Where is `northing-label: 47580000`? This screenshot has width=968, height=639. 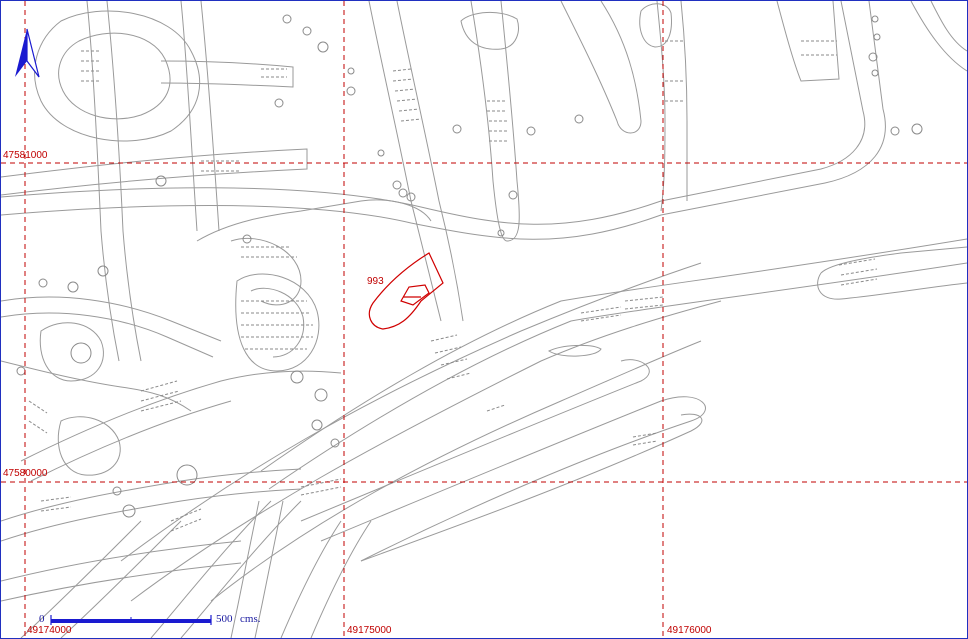
northing-label: 47580000 is located at coordinates (25, 473).